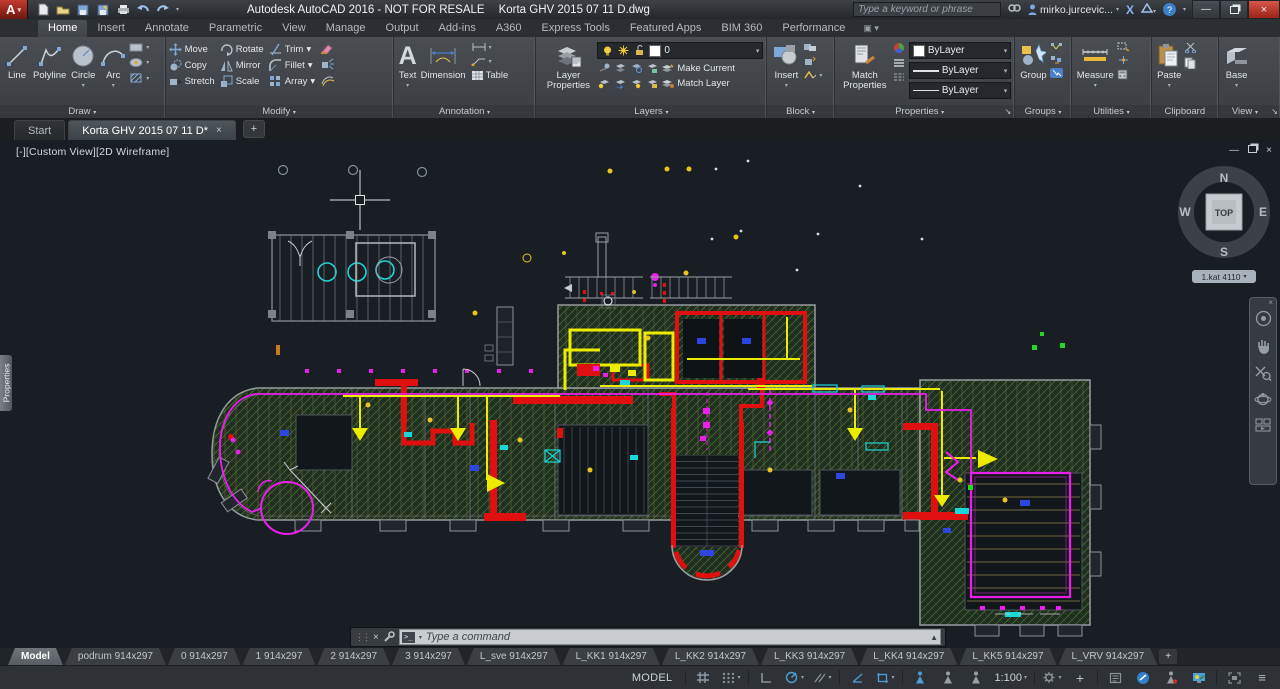  What do you see at coordinates (111, 28) in the screenshot?
I see `tab-insert: Insert` at bounding box center [111, 28].